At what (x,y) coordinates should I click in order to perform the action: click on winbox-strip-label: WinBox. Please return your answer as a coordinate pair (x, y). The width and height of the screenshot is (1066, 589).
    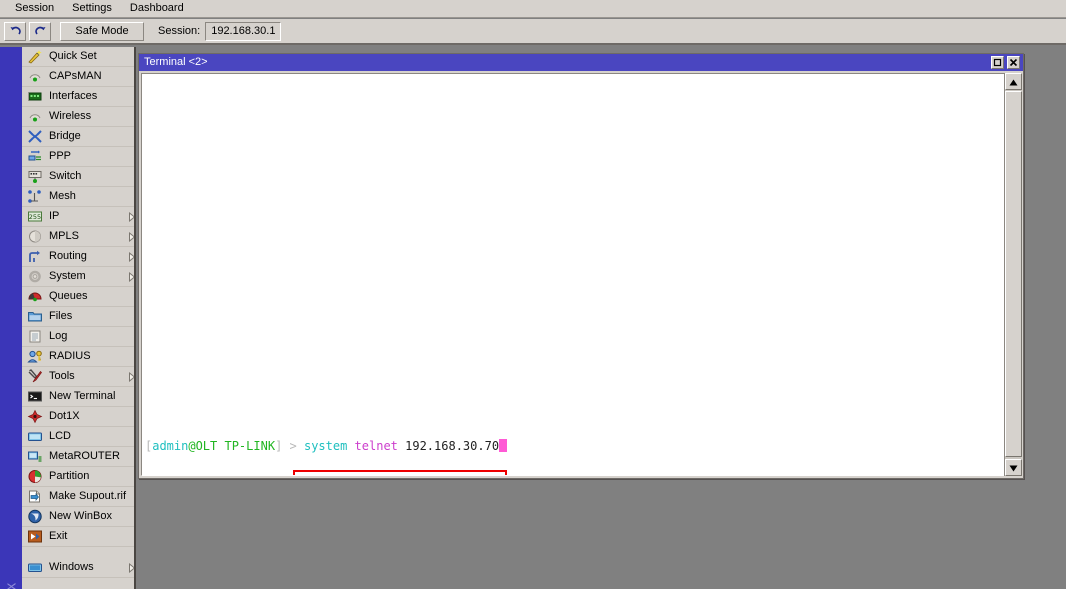
    Looking at the image, I should click on (11, 586).